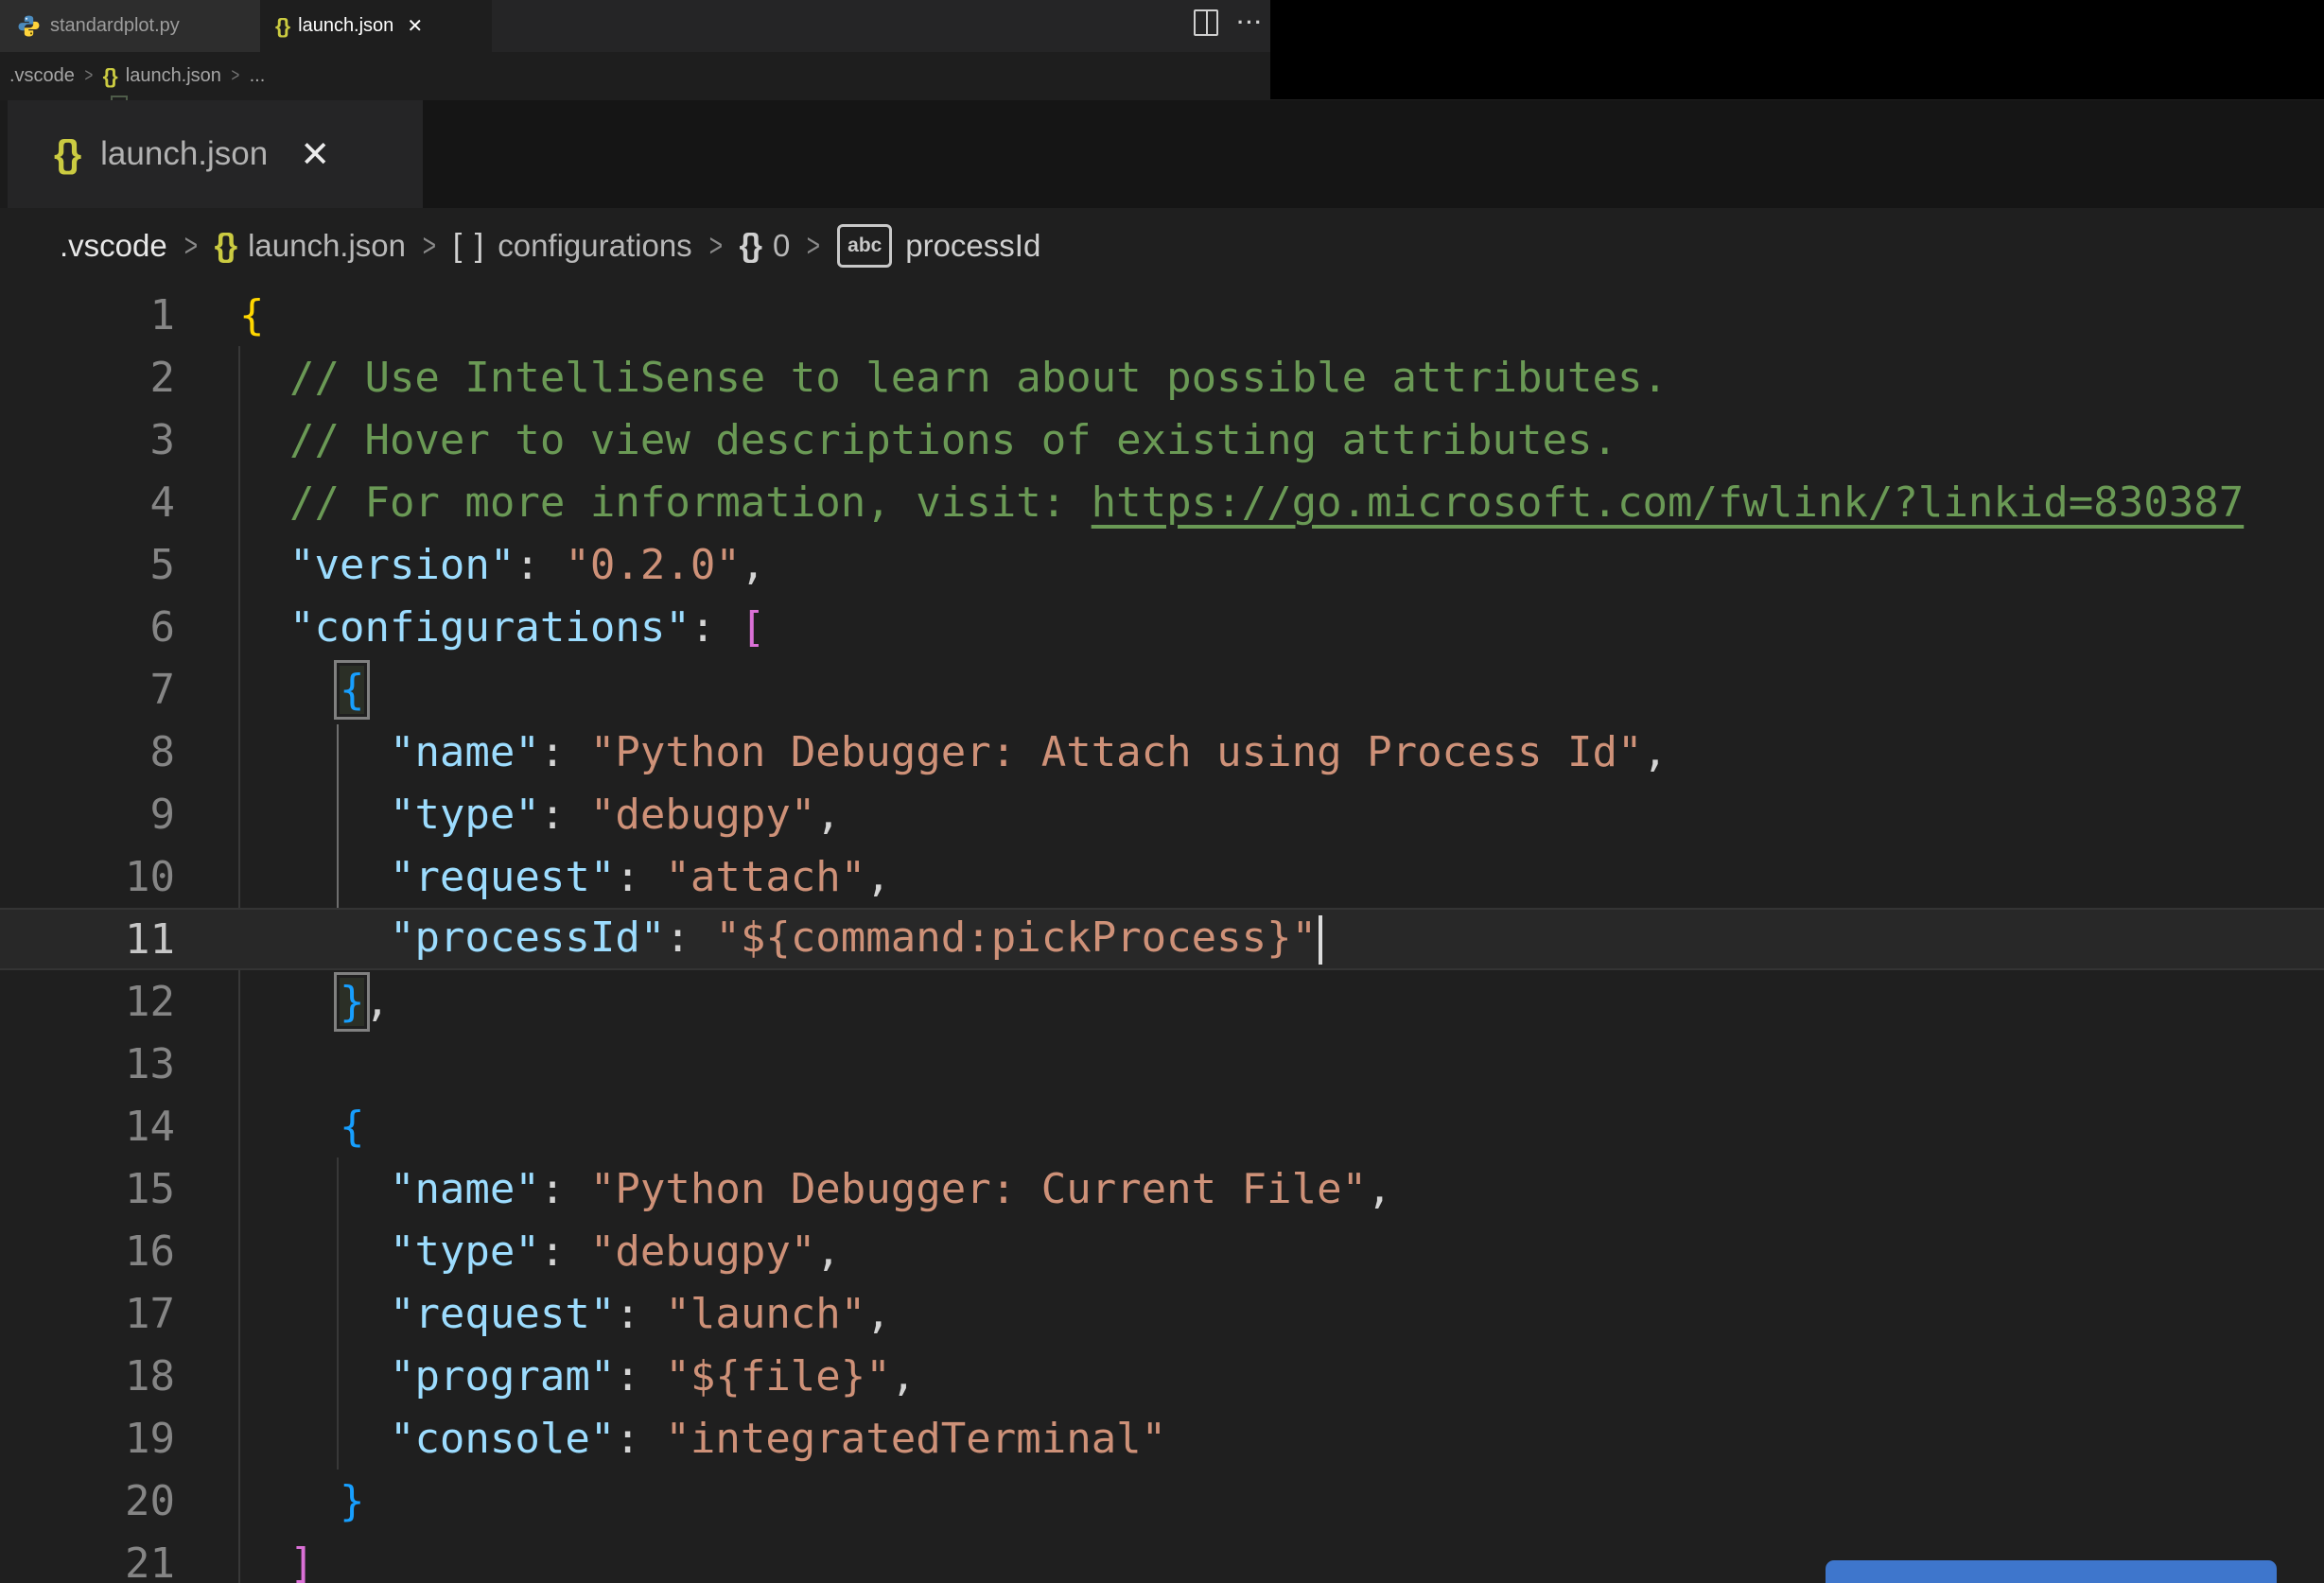 The height and width of the screenshot is (1583, 2324). What do you see at coordinates (766, 876) in the screenshot?
I see `token-str: "attach"` at bounding box center [766, 876].